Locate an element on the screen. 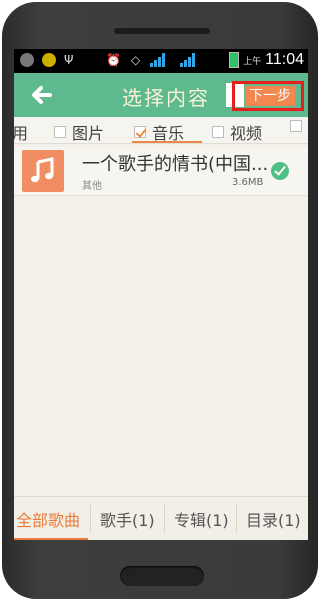 This screenshot has height=601, width=320. bottom-tabs: 全部歌曲 歌手(1) 专辑(1) 目录(1) is located at coordinates (161, 518).